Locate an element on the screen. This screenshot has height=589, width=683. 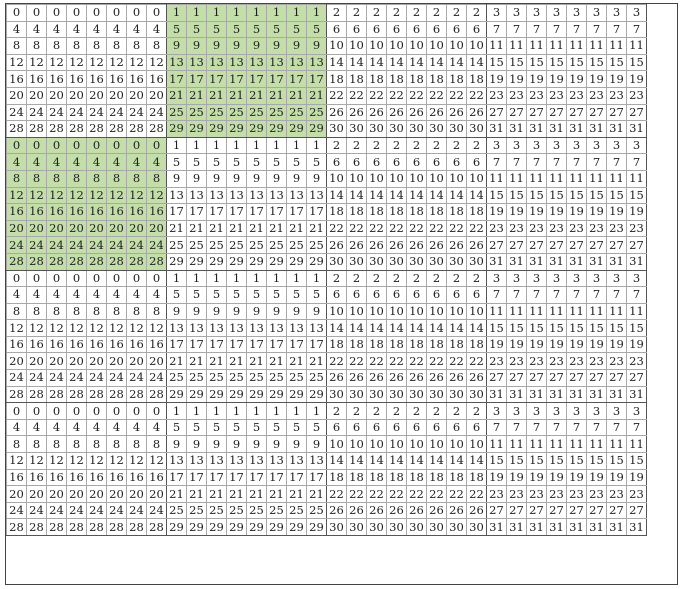
sheet-cell: 31 is located at coordinates (516, 261).